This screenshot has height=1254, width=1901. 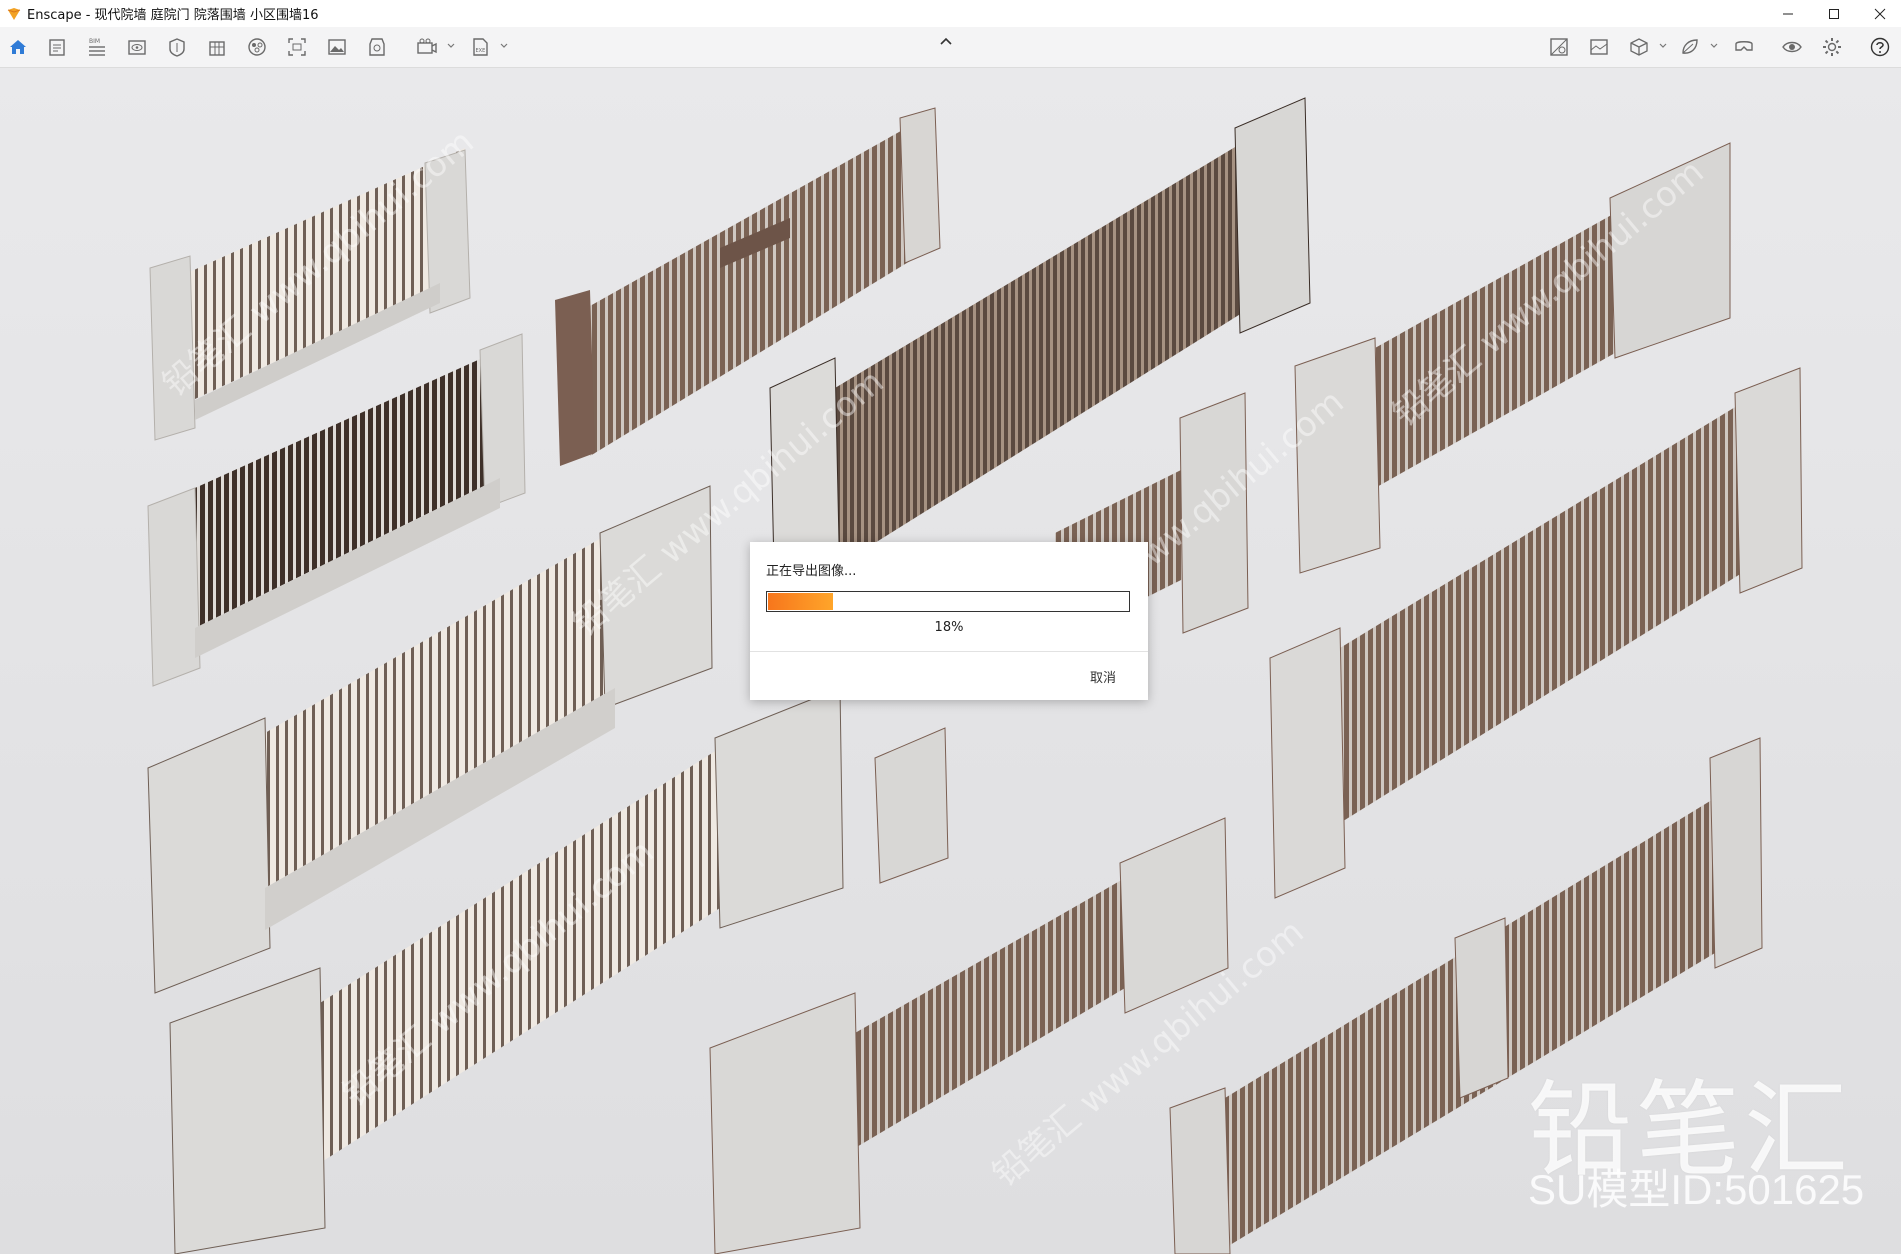 I want to click on panorama-button, so click(x=377, y=47).